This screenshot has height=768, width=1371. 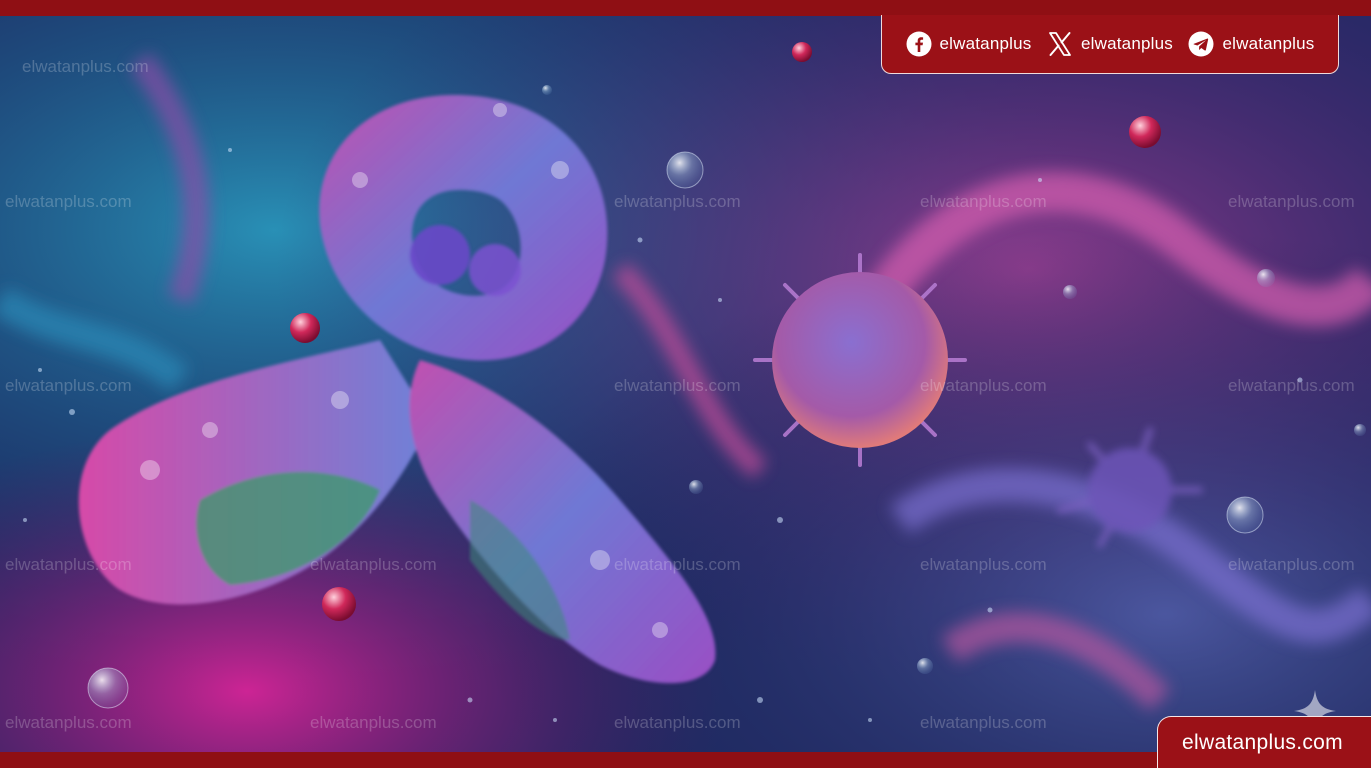 What do you see at coordinates (1201, 44) in the screenshot?
I see `telegram-icon` at bounding box center [1201, 44].